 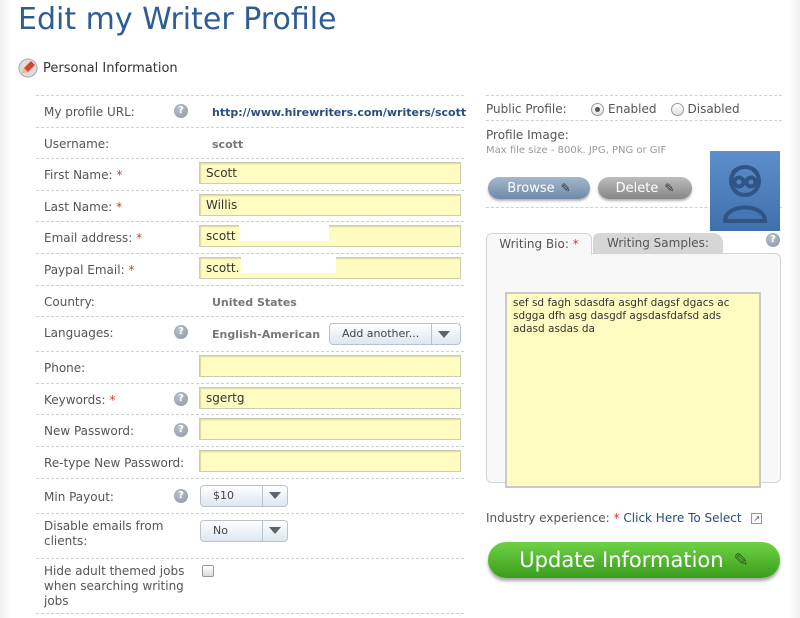 I want to click on label-profile-url: My profile URL:, so click(x=89, y=112).